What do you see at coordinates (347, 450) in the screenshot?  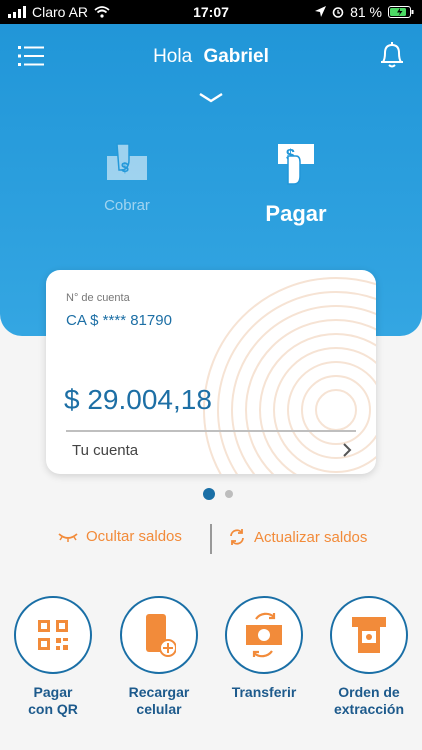 I see `chevron-right-icon` at bounding box center [347, 450].